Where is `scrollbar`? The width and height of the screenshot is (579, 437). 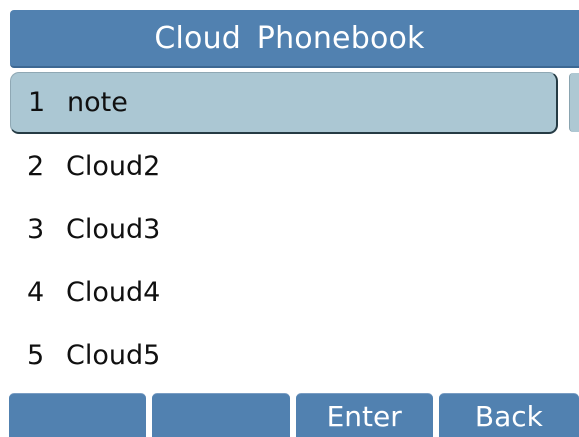
scrollbar is located at coordinates (574, 102).